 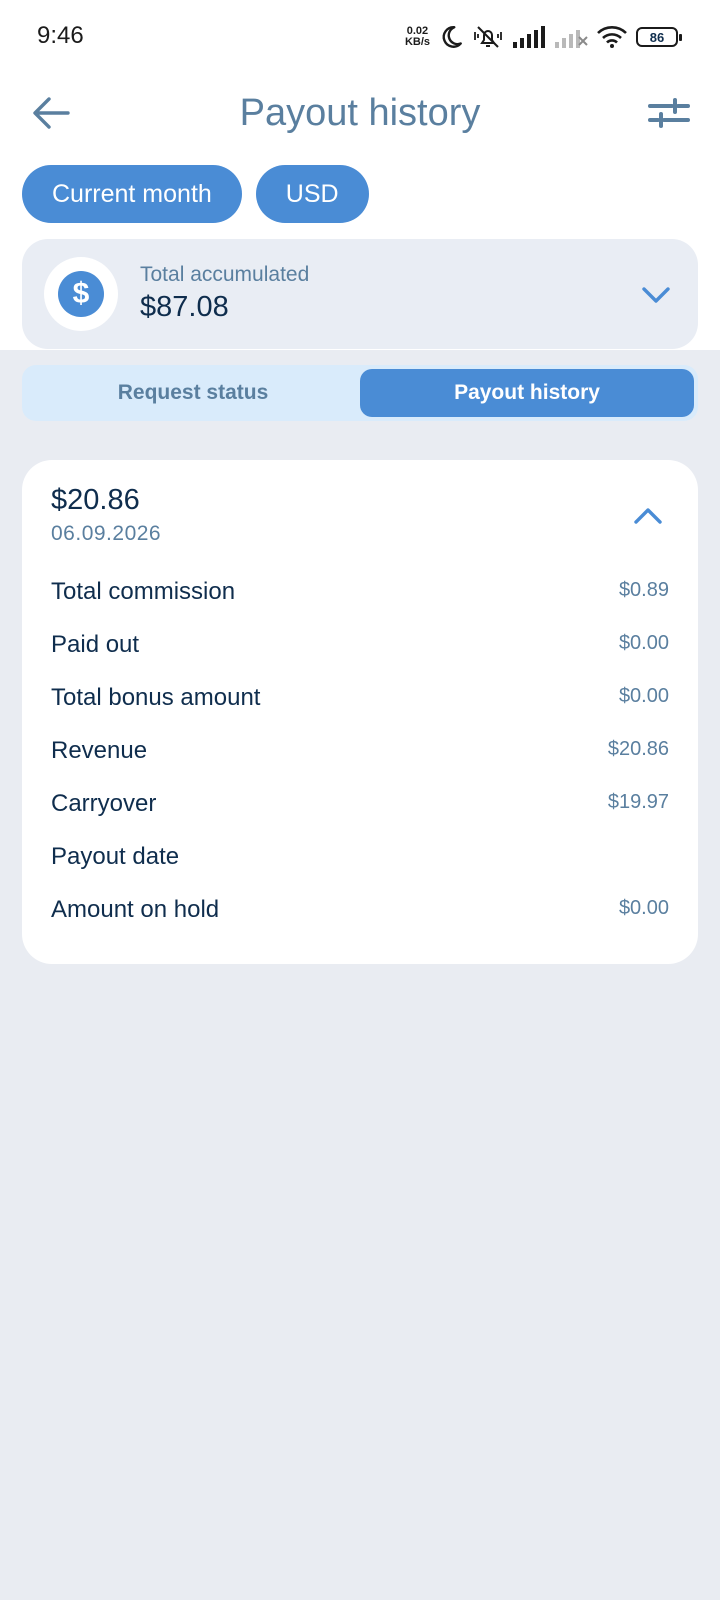 What do you see at coordinates (360, 869) in the screenshot?
I see `detail-row-payout-date: Payout date` at bounding box center [360, 869].